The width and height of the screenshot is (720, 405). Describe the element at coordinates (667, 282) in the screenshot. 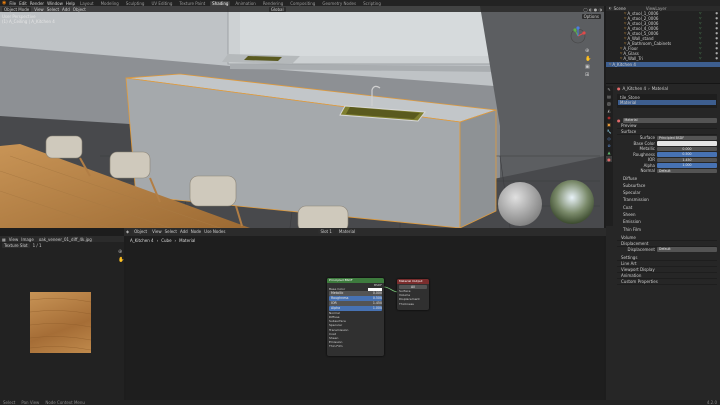

I see `custom-properties-section: Custom Properties` at that location.